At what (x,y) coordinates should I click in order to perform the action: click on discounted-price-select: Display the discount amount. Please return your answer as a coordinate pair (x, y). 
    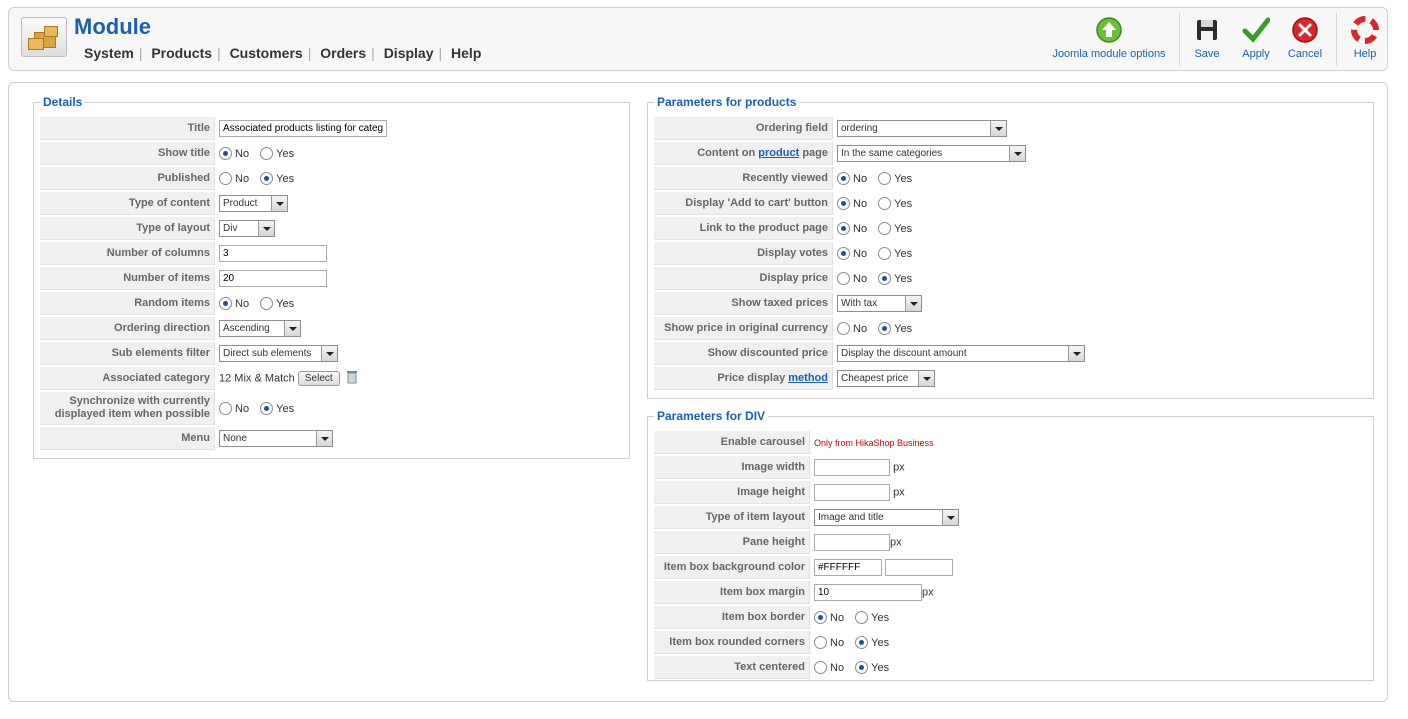
    Looking at the image, I should click on (961, 353).